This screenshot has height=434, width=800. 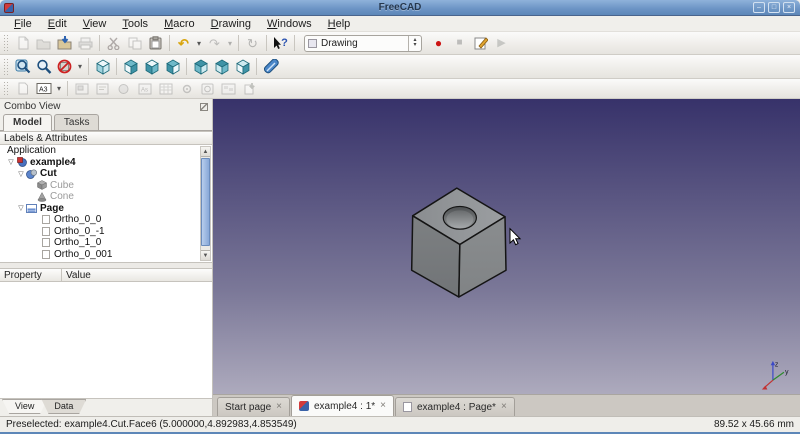 What do you see at coordinates (64, 43) in the screenshot?
I see `save-button` at bounding box center [64, 43].